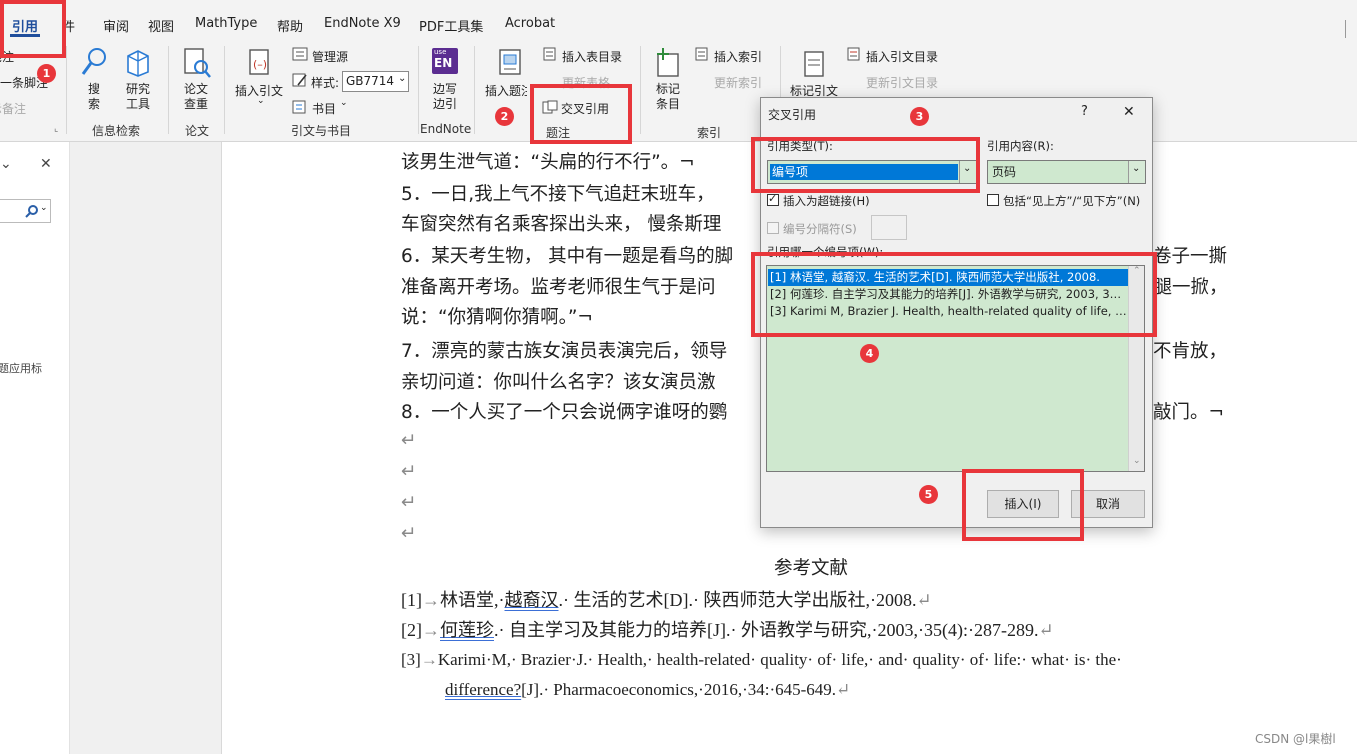 This screenshot has width=1357, height=754. I want to click on bibliography-button: 书目, so click(324, 108).